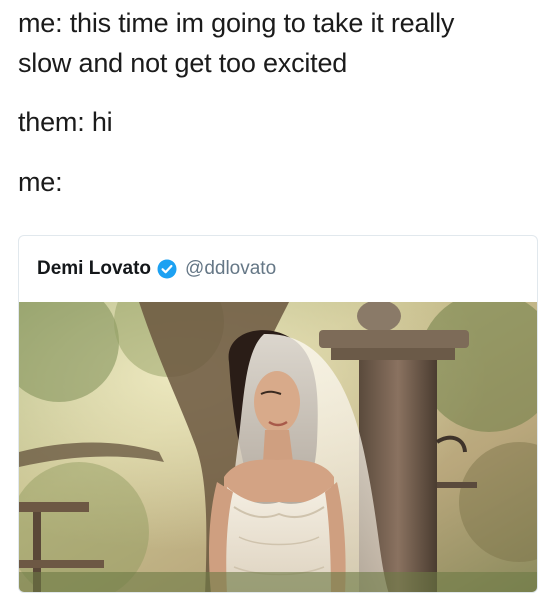 This screenshot has height=594, width=558. What do you see at coordinates (230, 269) in the screenshot?
I see `tweet-handle: @ddlovato` at bounding box center [230, 269].